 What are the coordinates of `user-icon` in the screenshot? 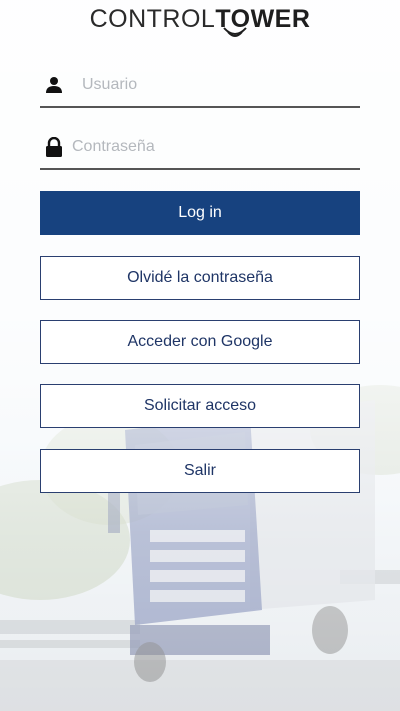 It's located at (54, 85).